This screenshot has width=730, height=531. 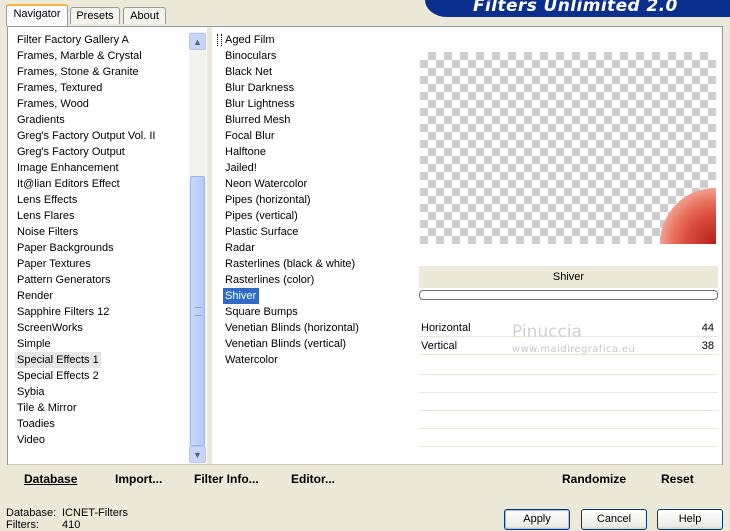 I want to click on category-item: Special Effects 1, so click(x=58, y=360).